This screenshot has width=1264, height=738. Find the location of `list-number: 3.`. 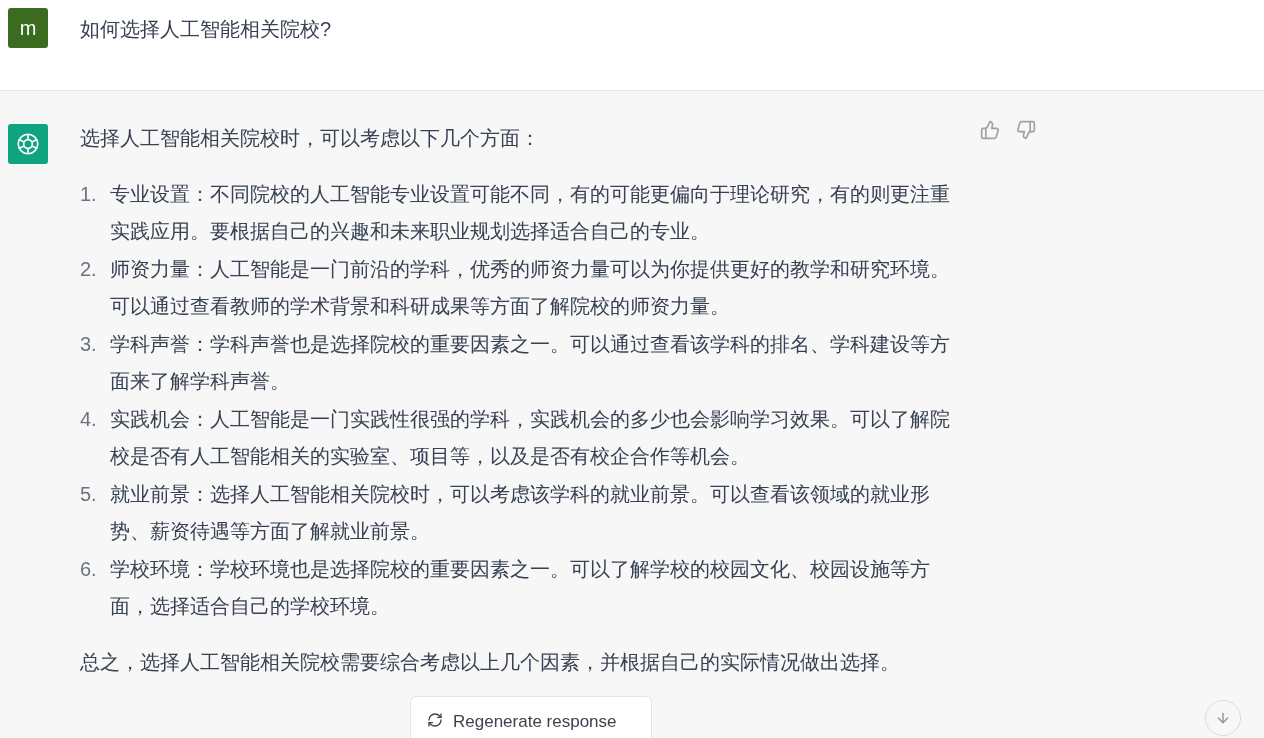

list-number: 3. is located at coordinates (89, 344).